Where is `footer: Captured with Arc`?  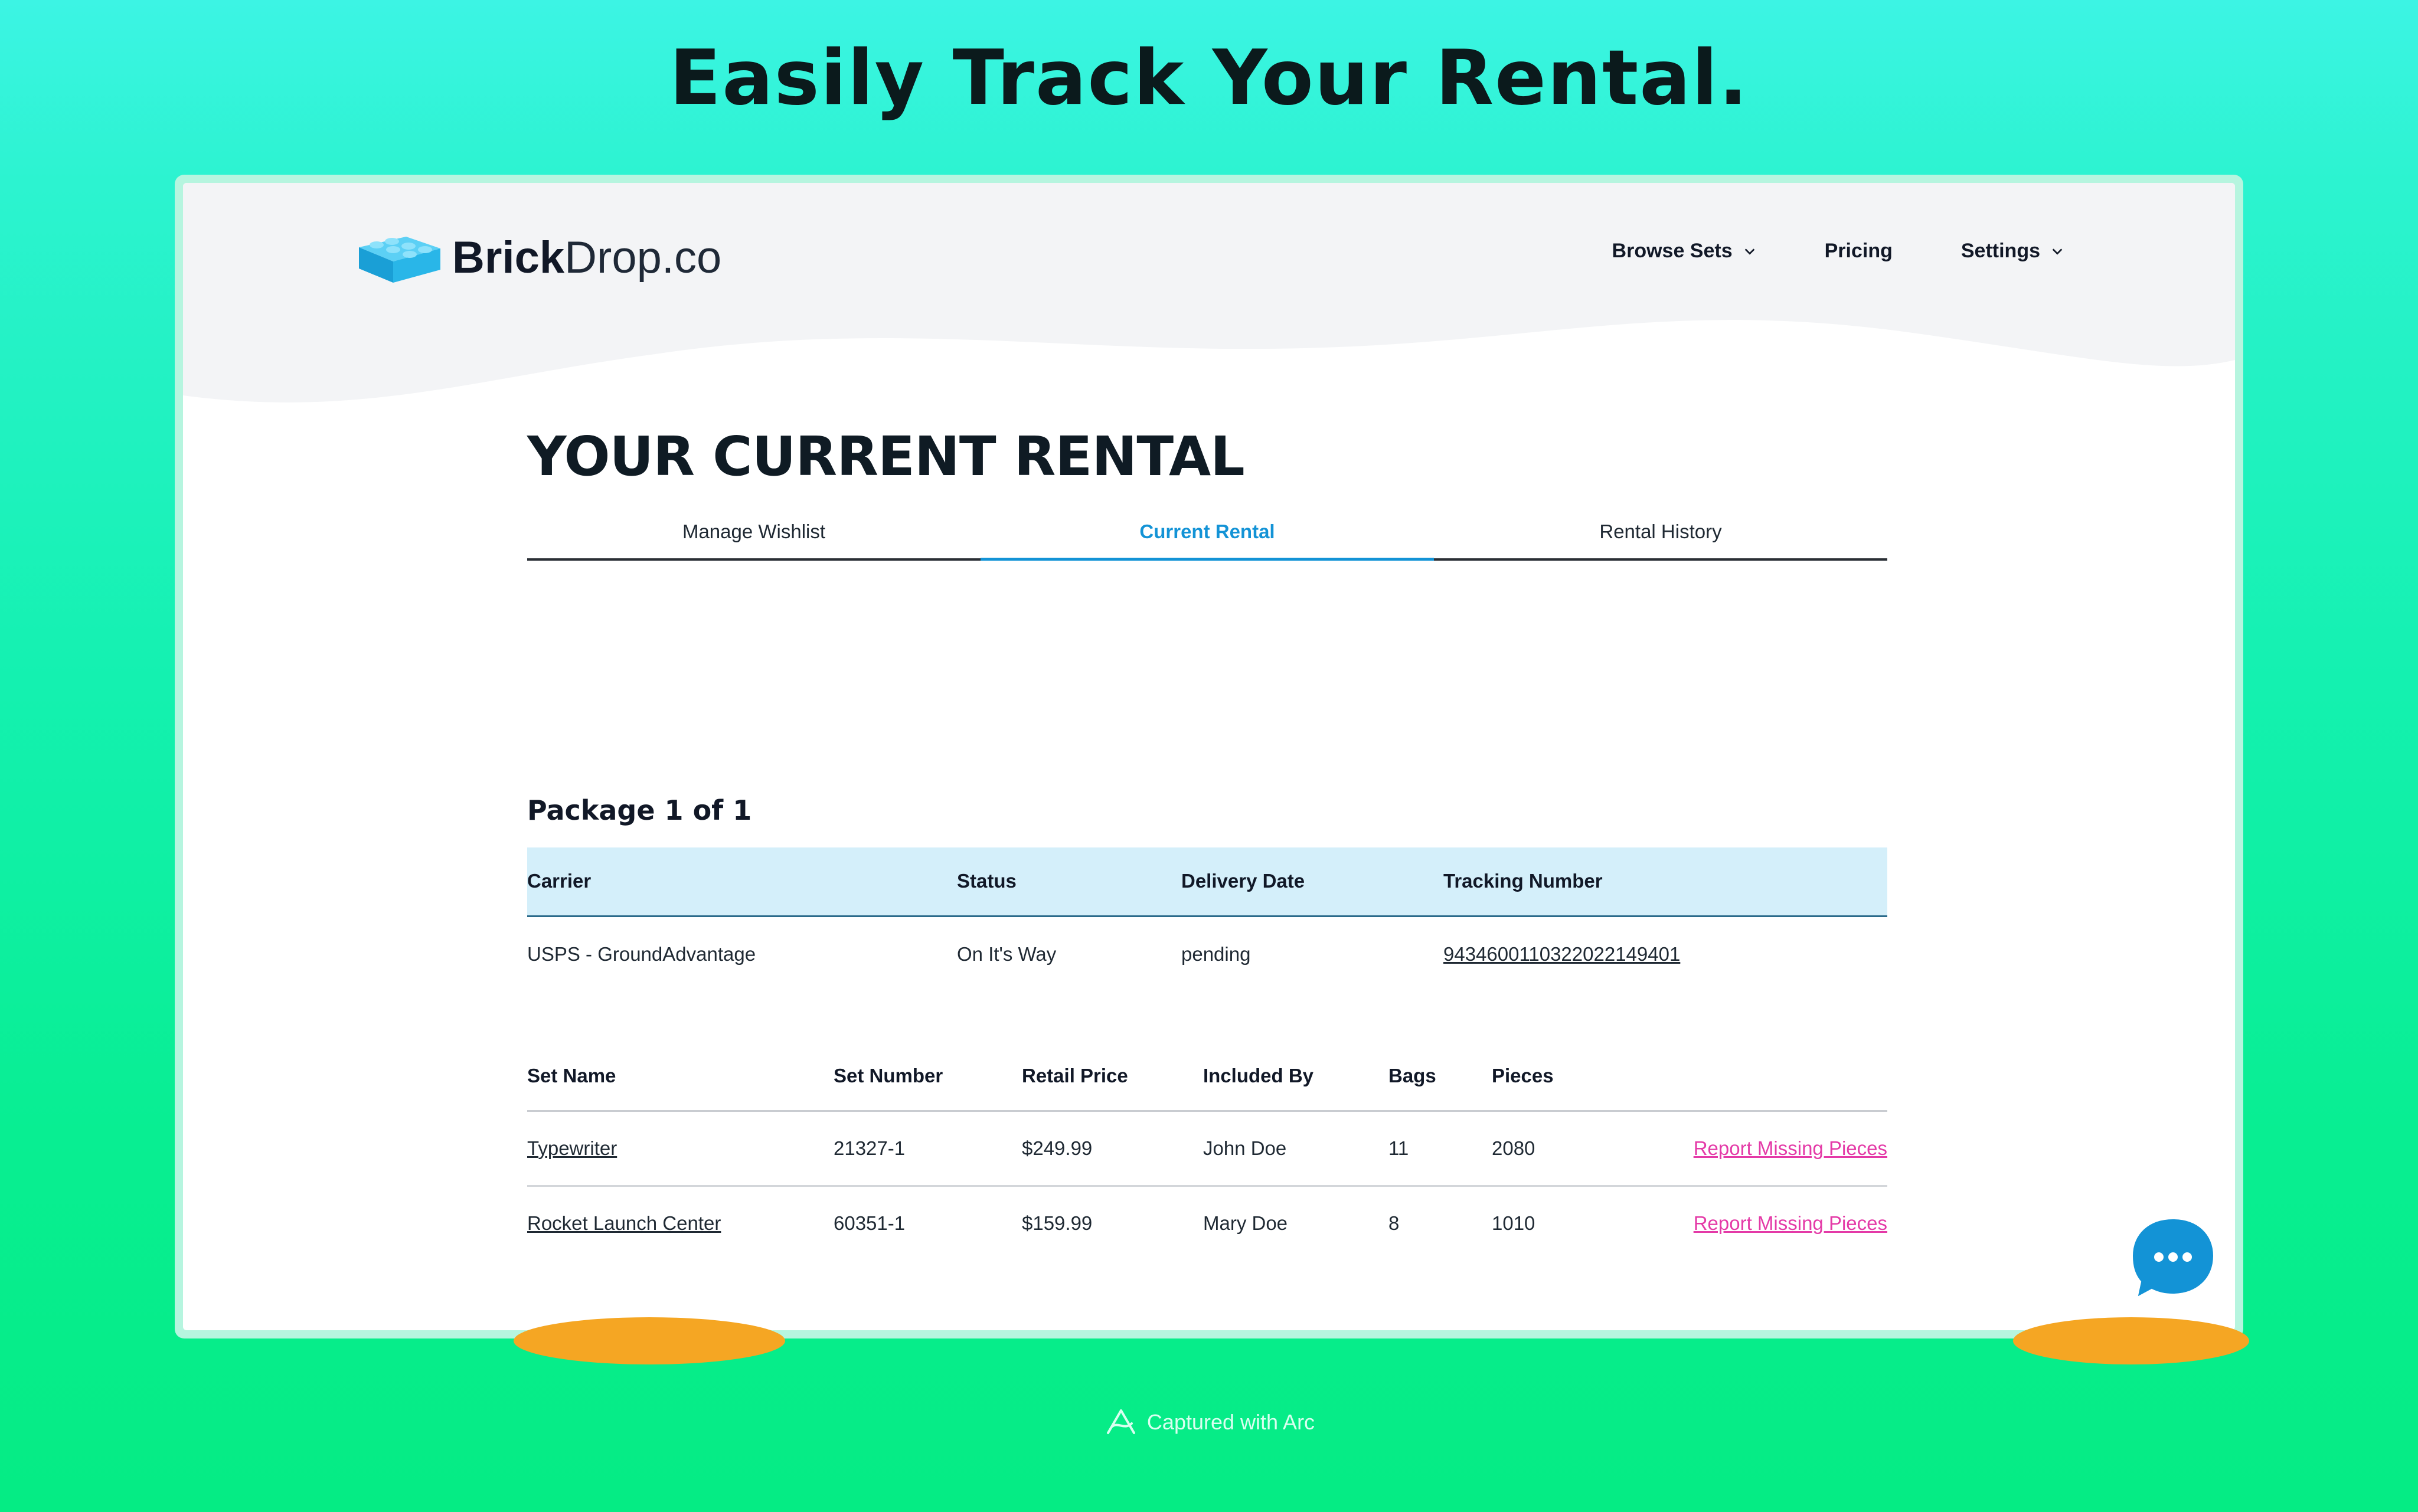 footer: Captured with Arc is located at coordinates (1209, 1422).